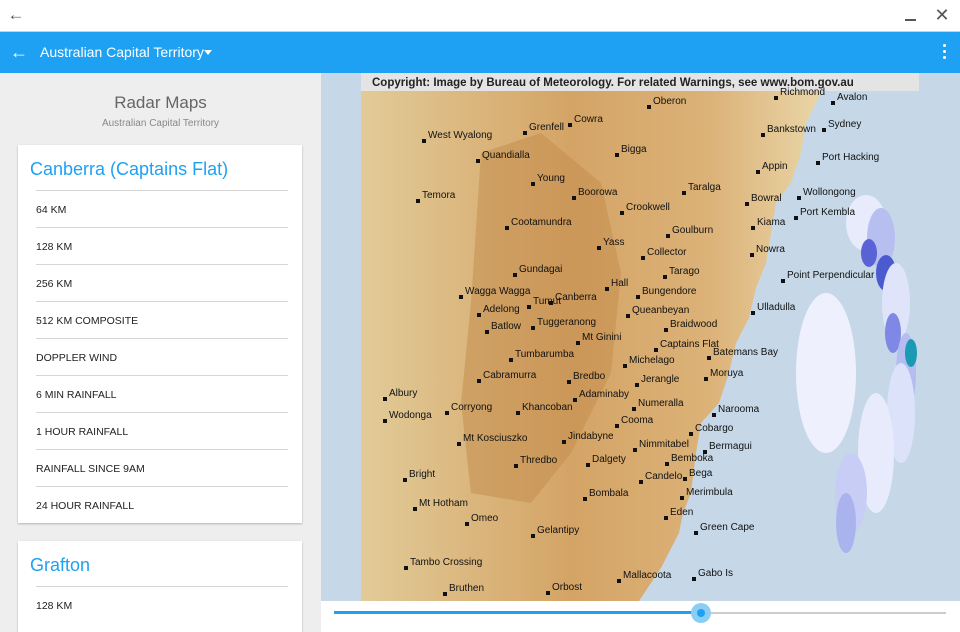 The image size is (960, 632). I want to click on region-selector: Australian Capital Territory, so click(122, 52).